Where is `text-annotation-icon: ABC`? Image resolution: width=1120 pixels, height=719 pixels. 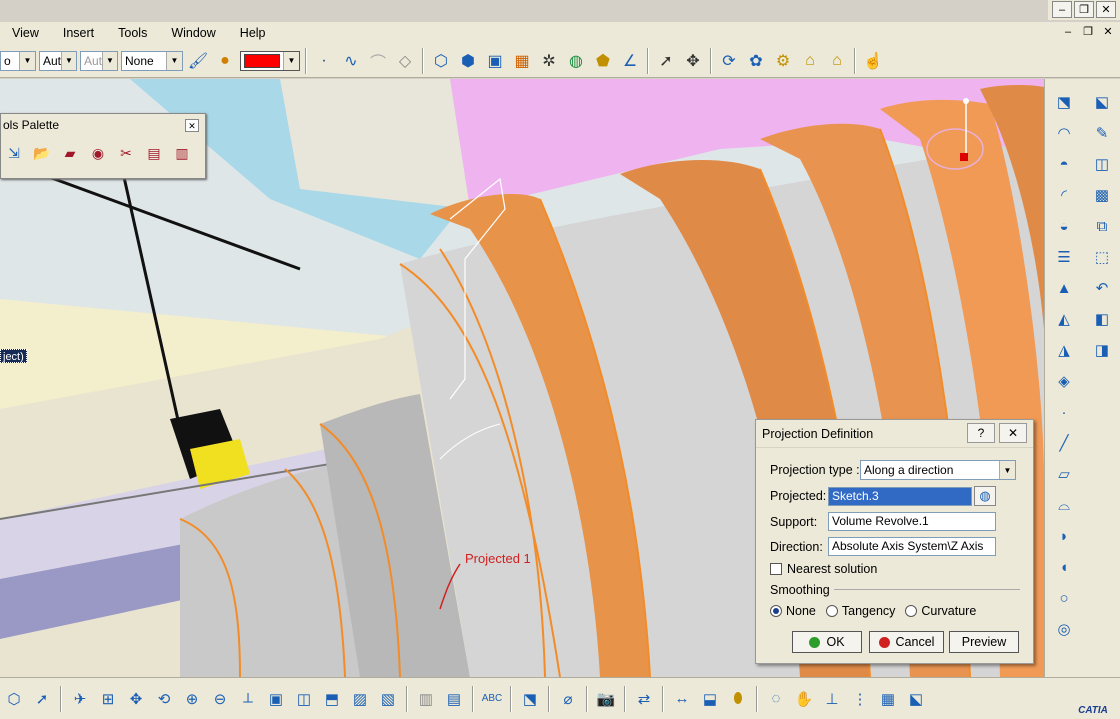 text-annotation-icon: ABC is located at coordinates (492, 699).